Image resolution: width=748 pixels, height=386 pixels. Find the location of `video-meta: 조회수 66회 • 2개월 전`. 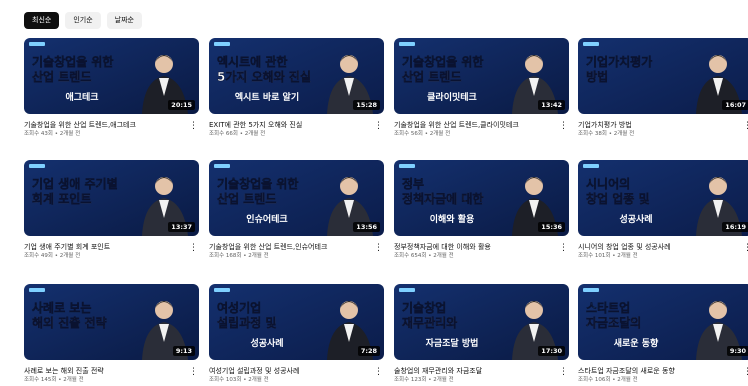

video-meta: 조회수 66회 • 2개월 전 is located at coordinates (237, 134).